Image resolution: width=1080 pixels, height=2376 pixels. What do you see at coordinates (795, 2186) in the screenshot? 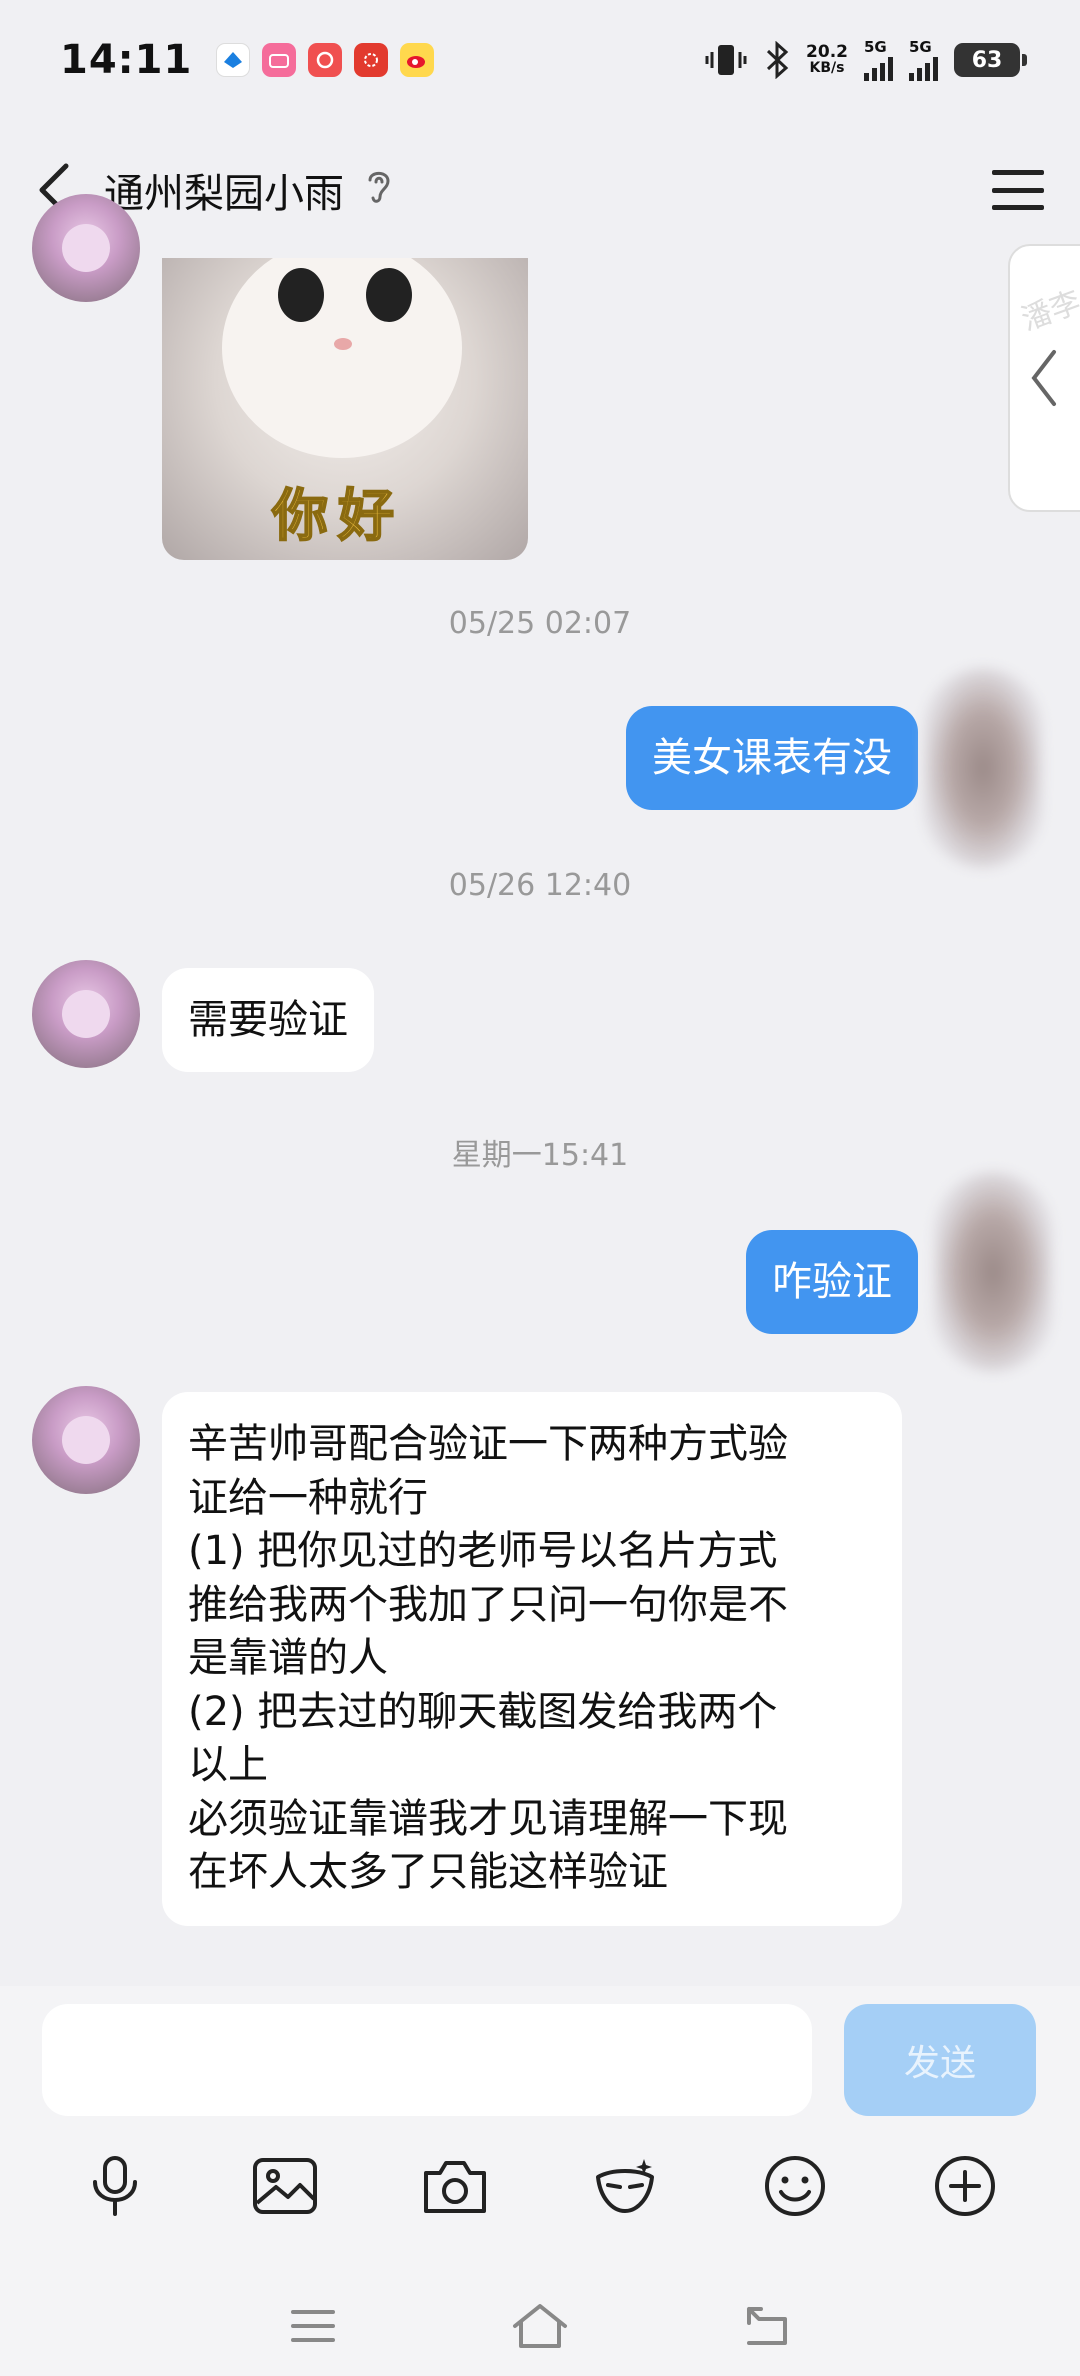
I see `emoji-icon` at bounding box center [795, 2186].